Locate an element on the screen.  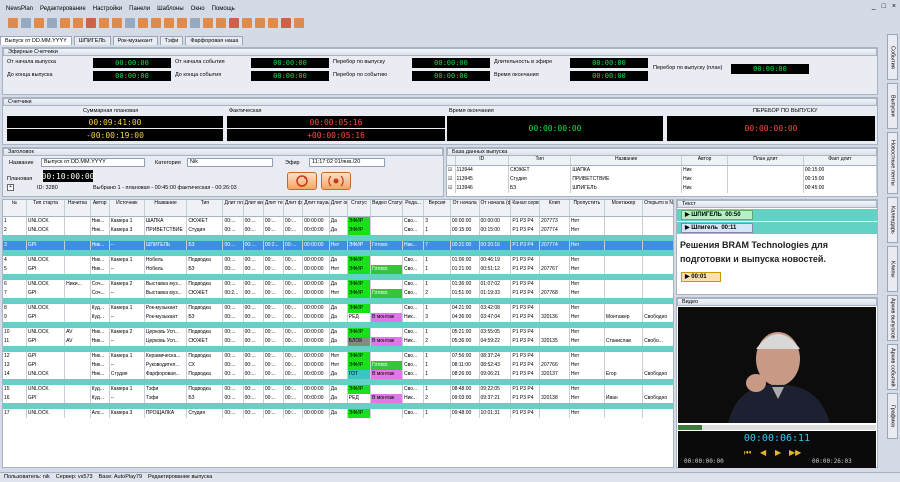
view-icon is located at coordinates (130, 23).